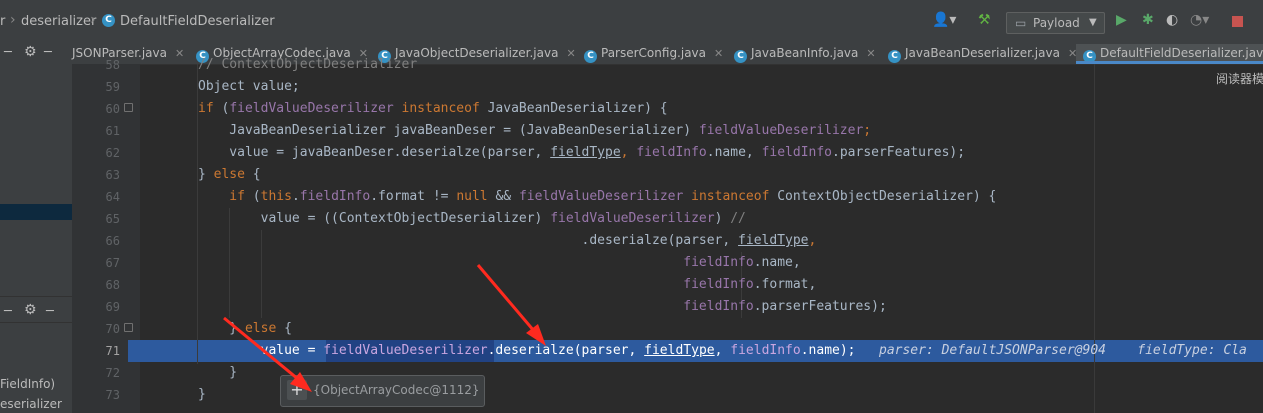  I want to click on annotation-arrows, so click(384, 328).